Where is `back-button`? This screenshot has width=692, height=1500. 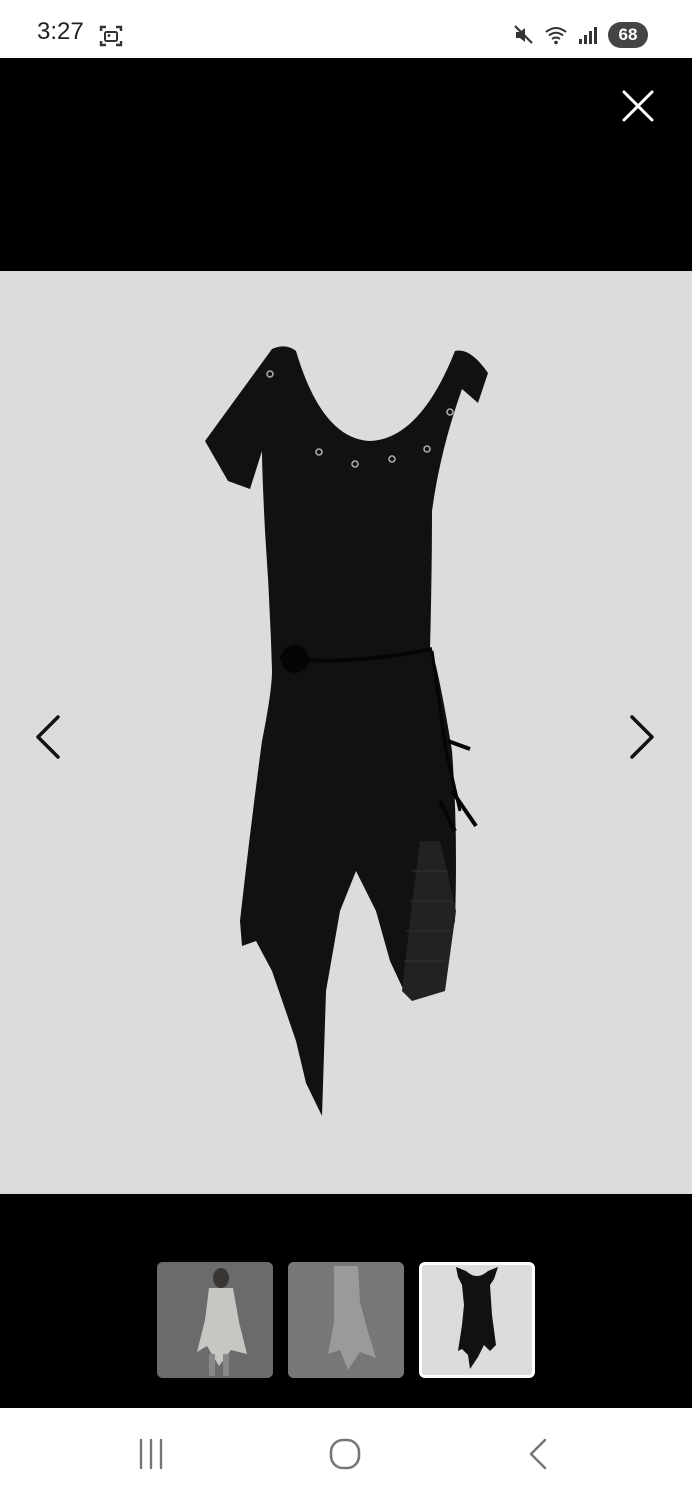
back-button is located at coordinates (539, 1454).